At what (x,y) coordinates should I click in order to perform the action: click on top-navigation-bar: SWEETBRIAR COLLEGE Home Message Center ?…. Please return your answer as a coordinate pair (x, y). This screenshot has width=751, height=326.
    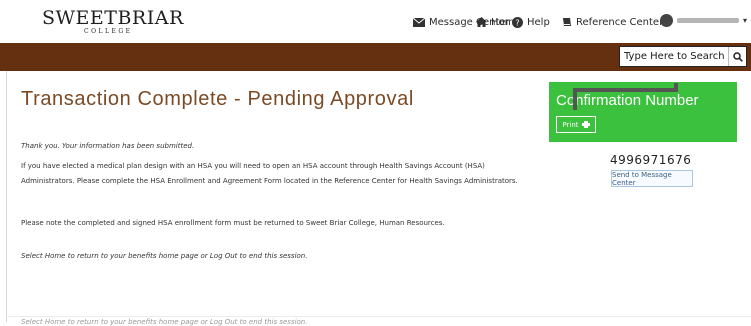
    Looking at the image, I should click on (375, 22).